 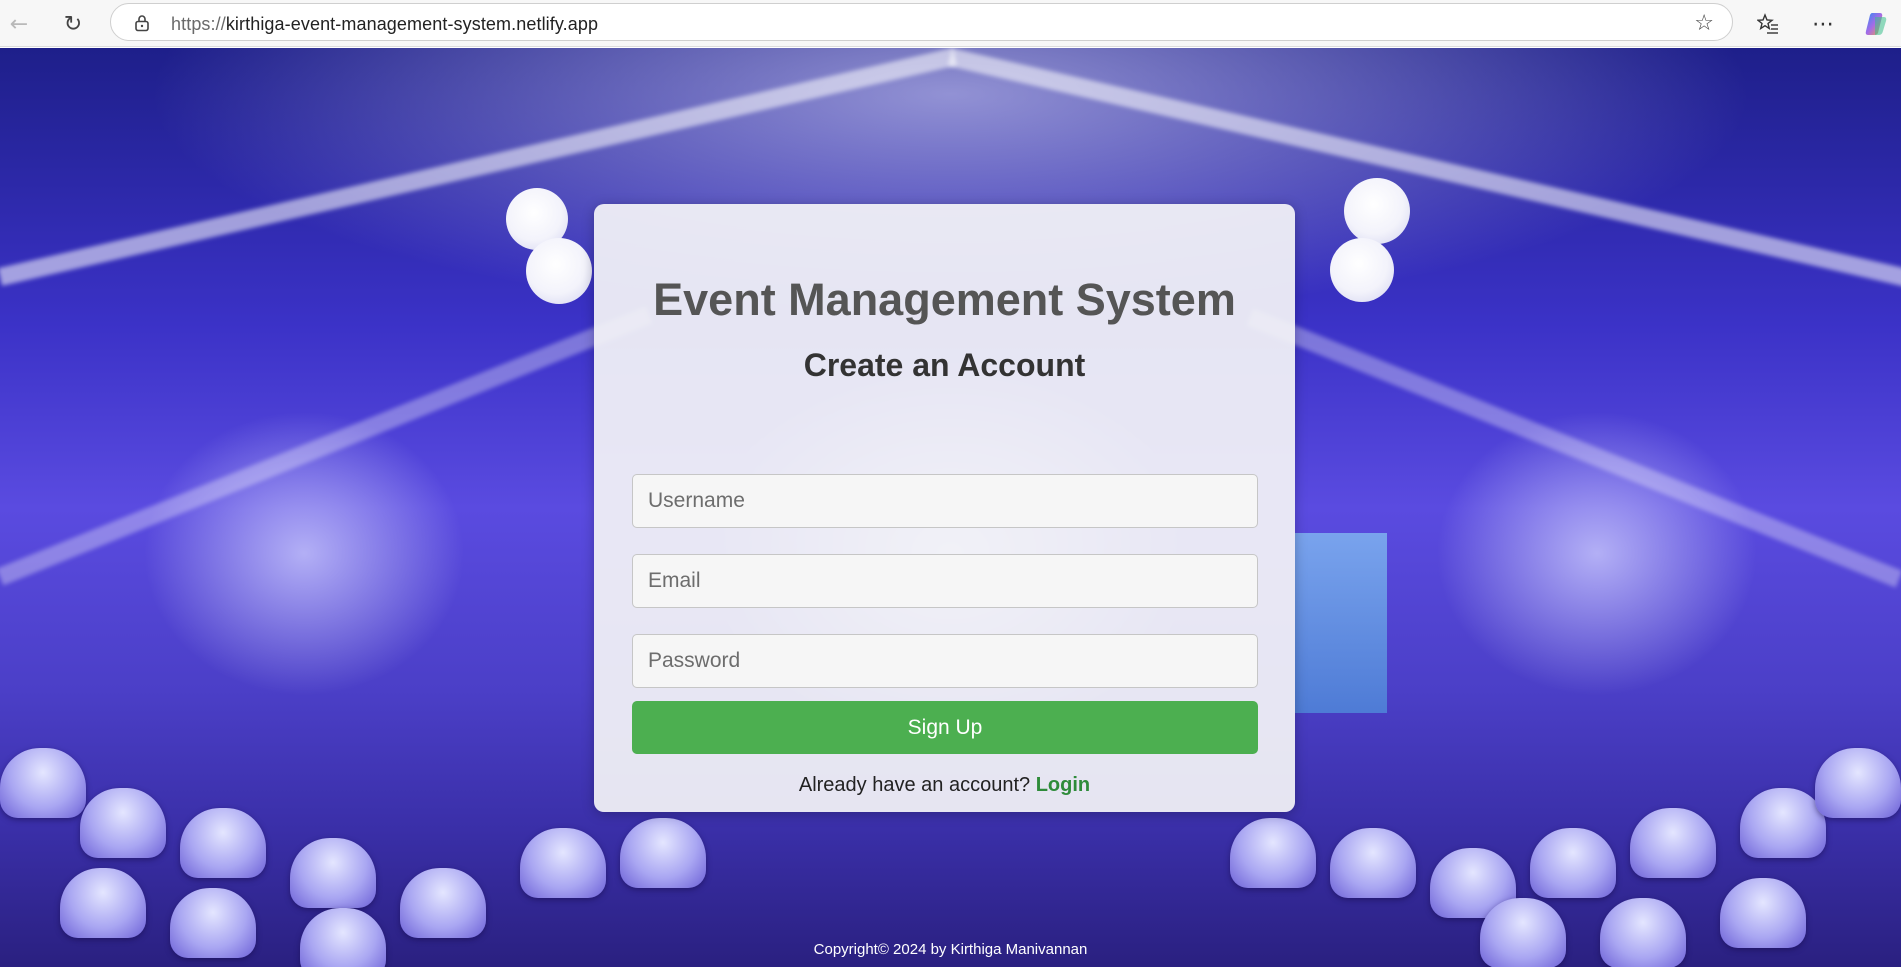 I want to click on page-title: Event Management System, so click(x=944, y=299).